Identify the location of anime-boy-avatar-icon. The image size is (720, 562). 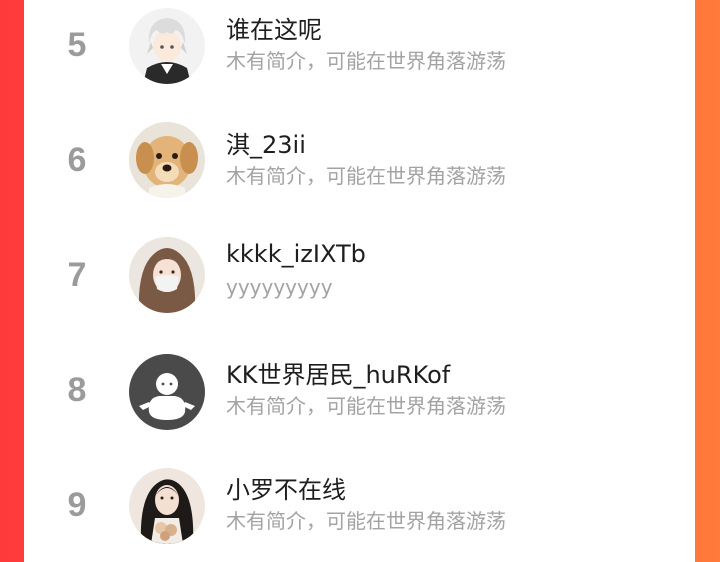
(167, 46).